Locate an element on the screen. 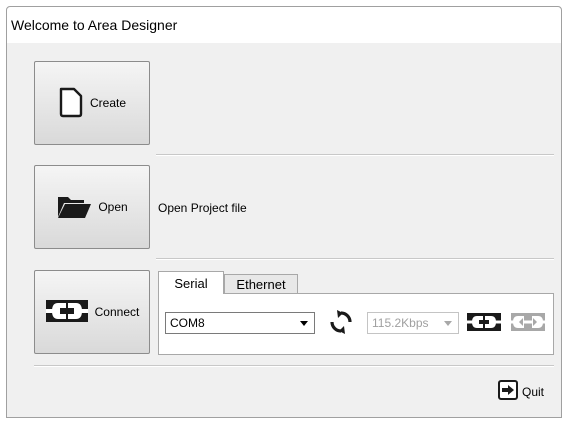 This screenshot has width=566, height=421. connect-icon is located at coordinates (484, 324).